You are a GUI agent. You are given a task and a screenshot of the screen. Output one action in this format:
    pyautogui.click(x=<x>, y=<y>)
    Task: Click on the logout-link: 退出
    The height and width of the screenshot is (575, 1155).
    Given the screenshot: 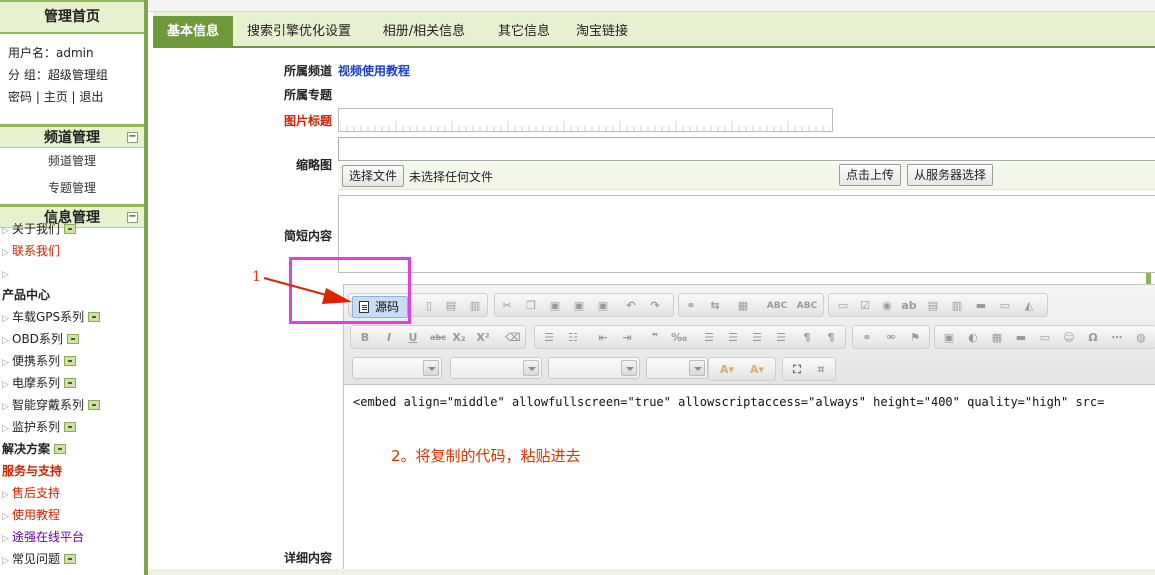 What is the action you would take?
    pyautogui.click(x=91, y=97)
    